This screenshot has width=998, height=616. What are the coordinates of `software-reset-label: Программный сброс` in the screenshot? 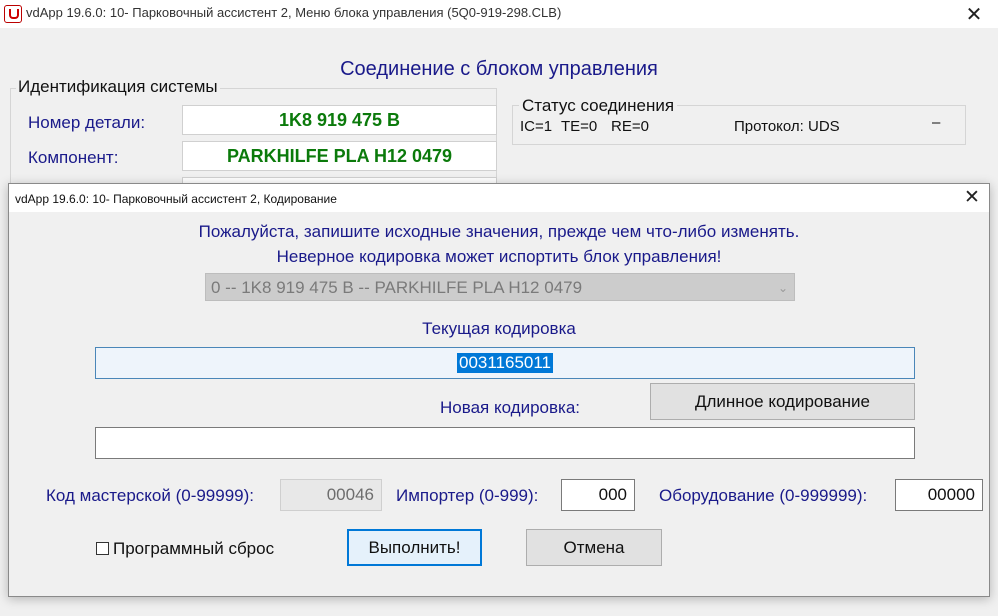 It's located at (194, 548).